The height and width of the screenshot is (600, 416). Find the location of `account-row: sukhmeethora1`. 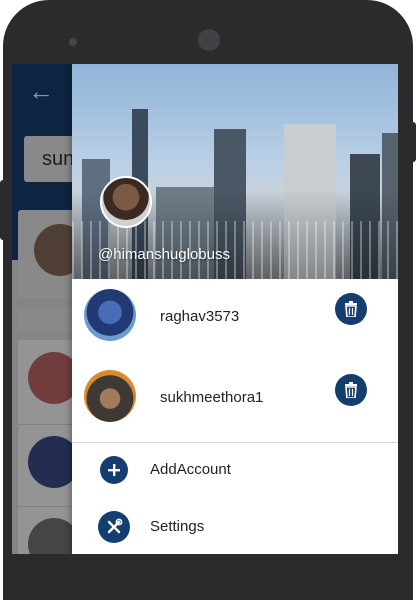

account-row: sukhmeethora1 is located at coordinates (235, 401).